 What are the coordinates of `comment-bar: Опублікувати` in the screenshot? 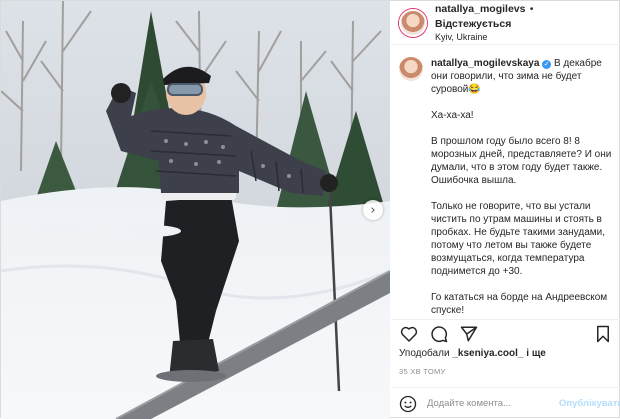 It's located at (505, 403).